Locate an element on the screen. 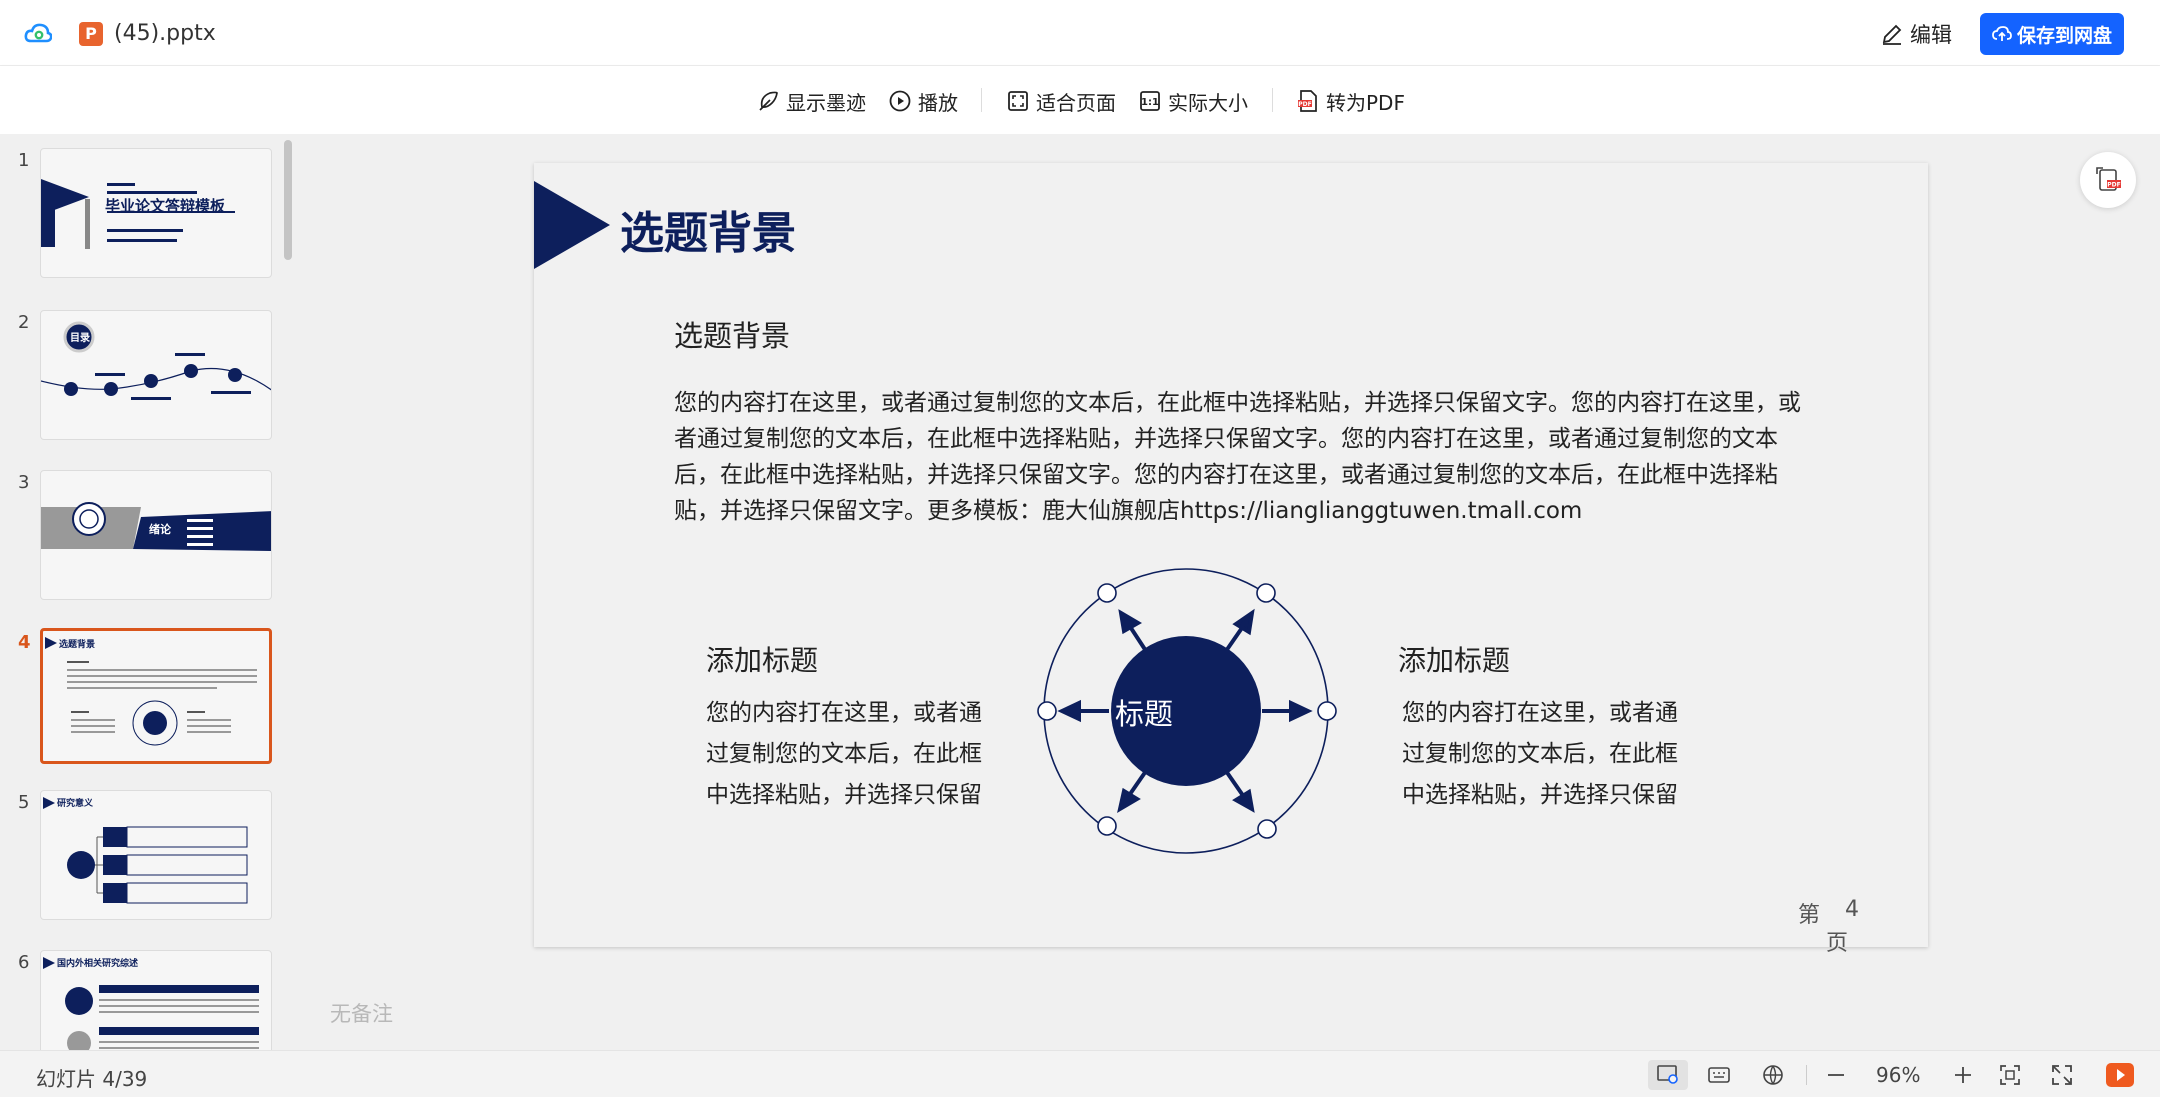  notes-placeholder: 无备注 is located at coordinates (361, 1013).